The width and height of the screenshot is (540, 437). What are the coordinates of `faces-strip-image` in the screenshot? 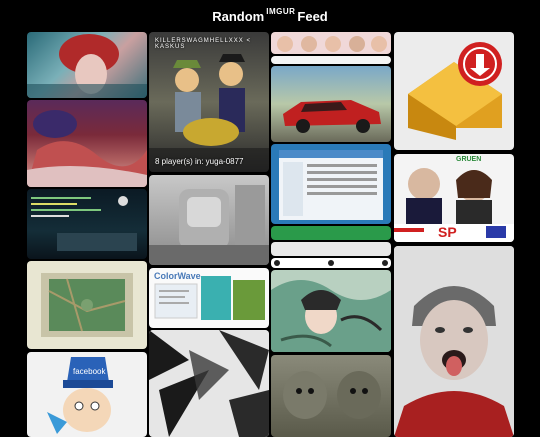 It's located at (332, 44).